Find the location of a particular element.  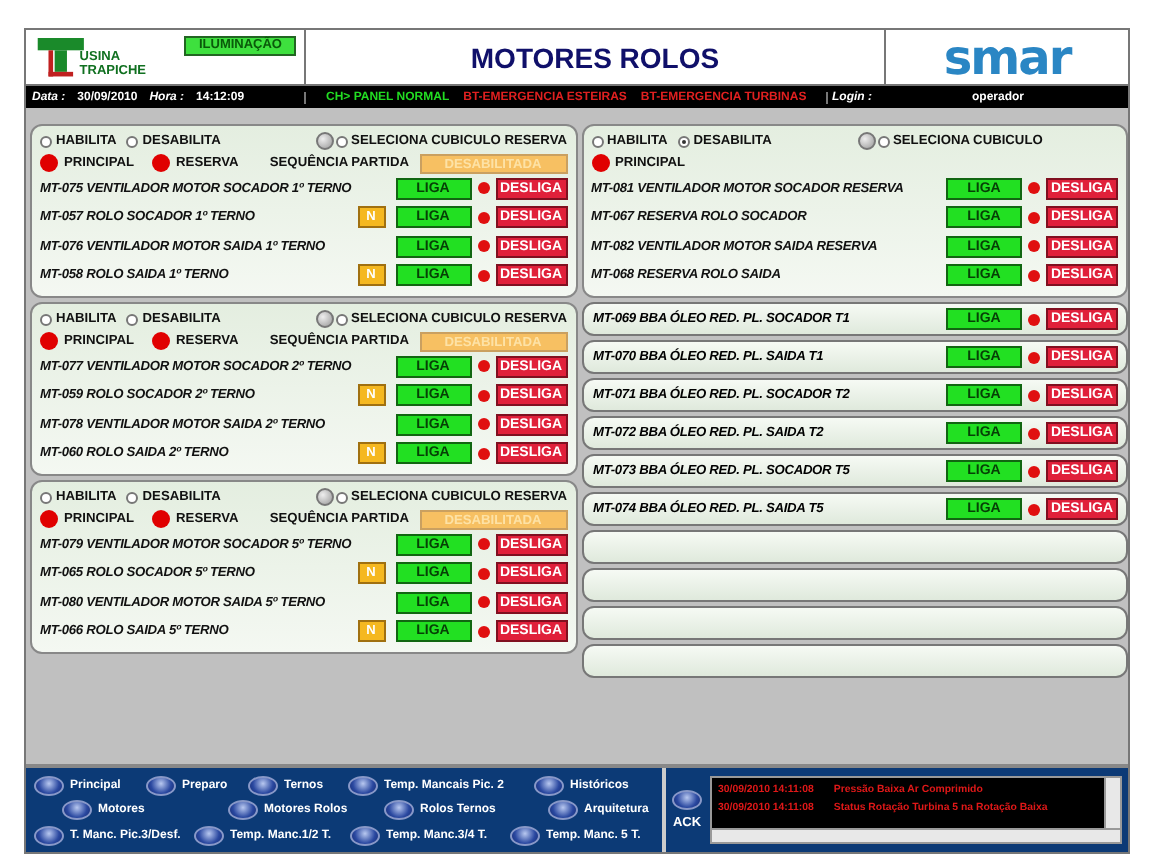

horizontal-scrollbar is located at coordinates (916, 835).